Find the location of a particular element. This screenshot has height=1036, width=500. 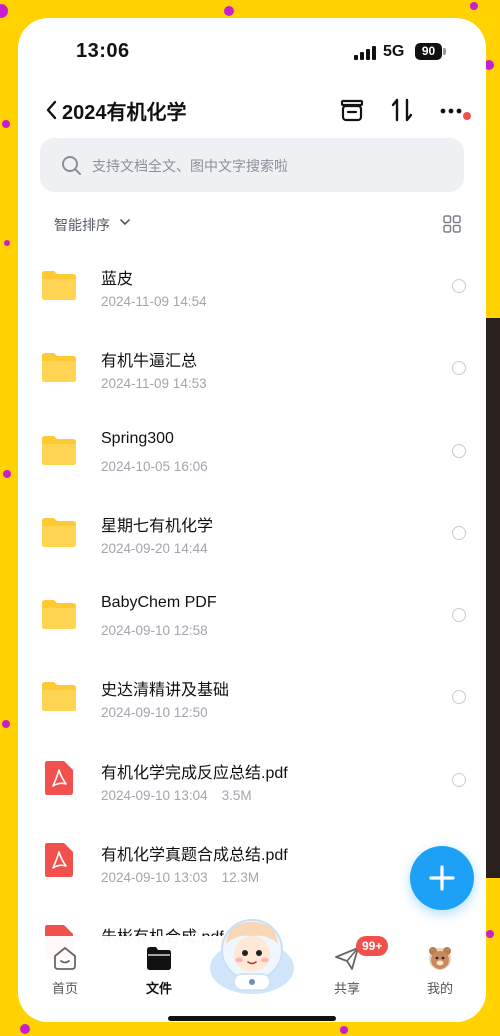

file-name: 有机化学完成反应总结.pdf is located at coordinates (194, 773).